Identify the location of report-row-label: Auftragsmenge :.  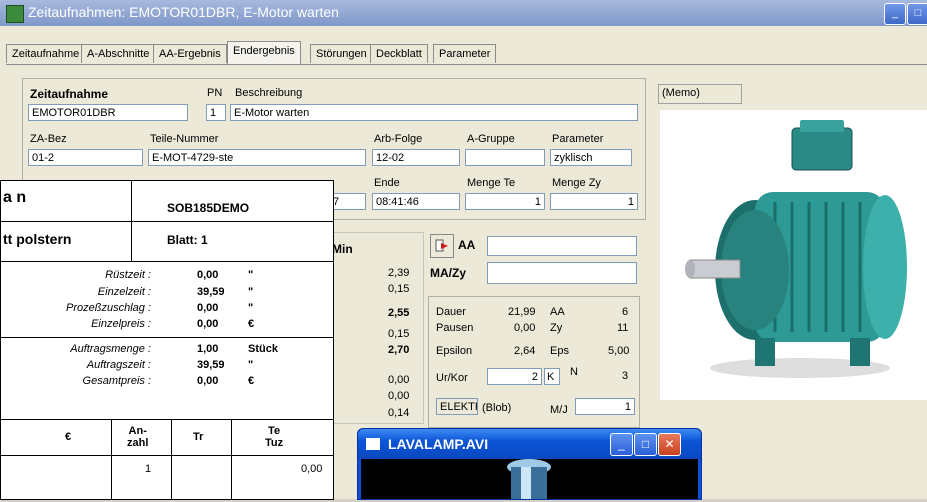
(110, 349).